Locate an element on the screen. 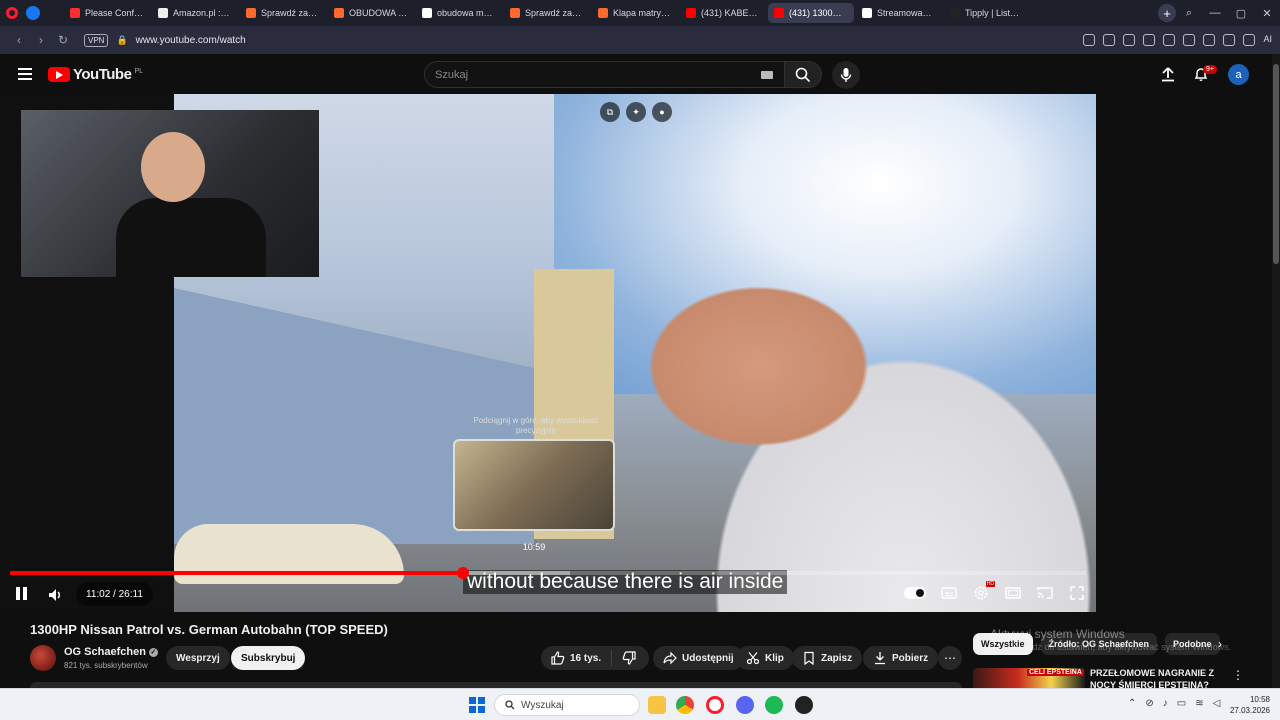 This screenshot has width=1280, height=720. clip-button: Klip is located at coordinates (765, 658).